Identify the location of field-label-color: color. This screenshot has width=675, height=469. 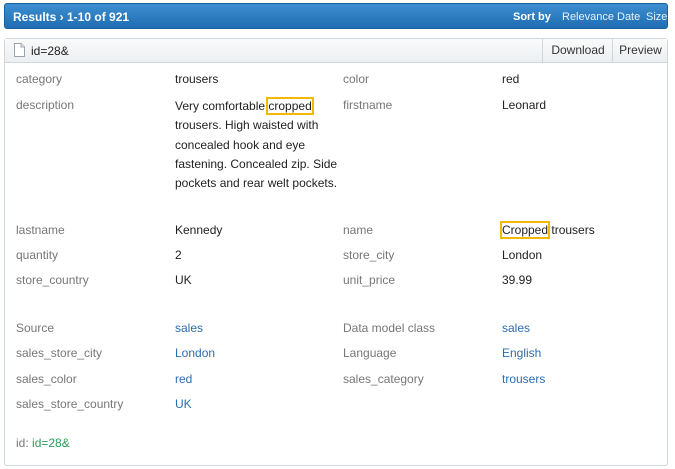
(356, 79).